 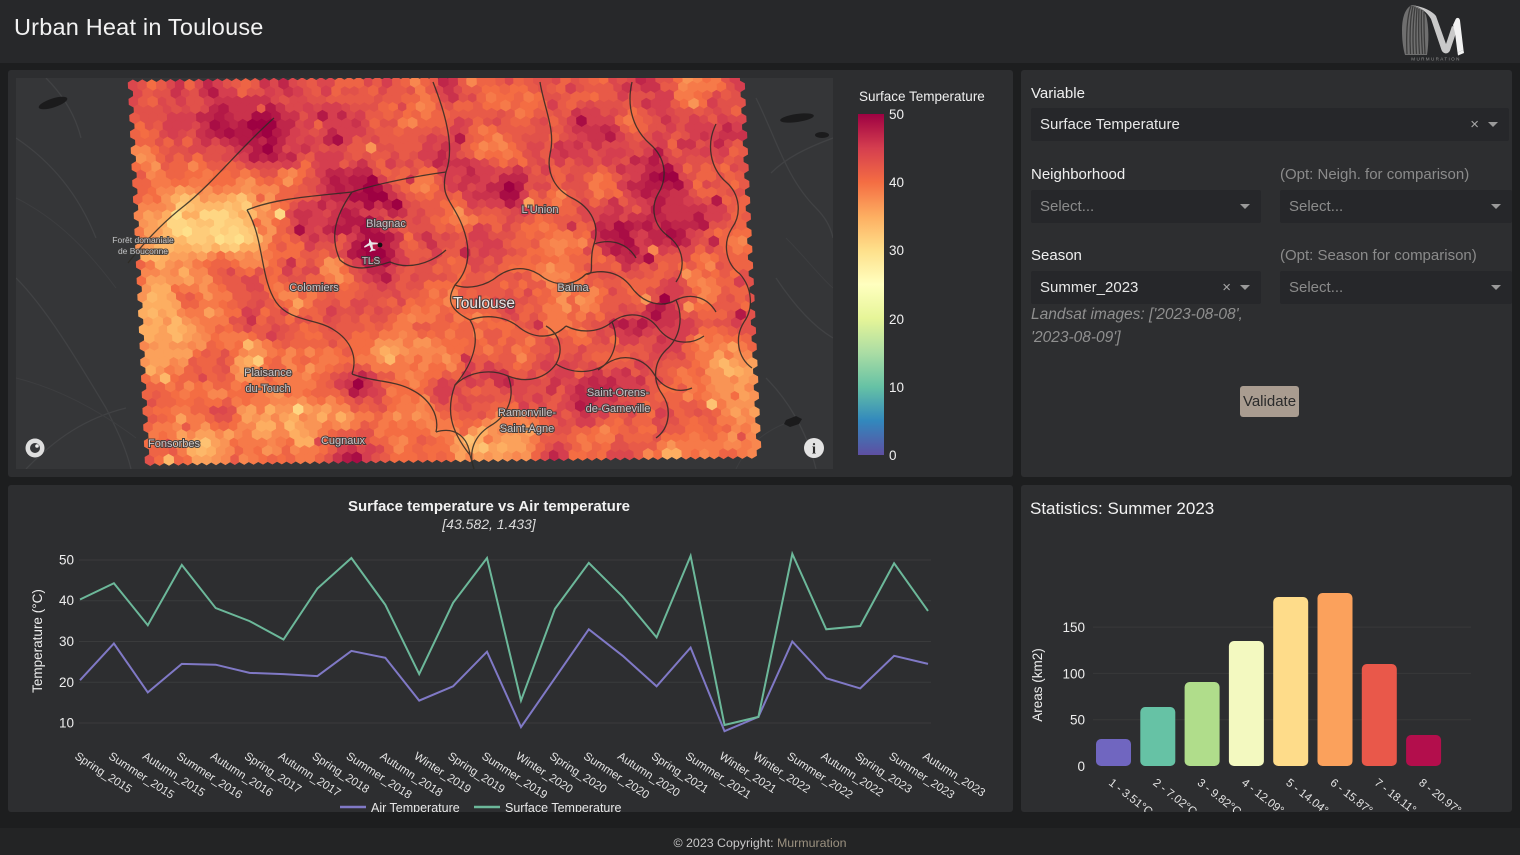 What do you see at coordinates (1262, 794) in the screenshot?
I see `svg-text: 4 - 12.09°` at bounding box center [1262, 794].